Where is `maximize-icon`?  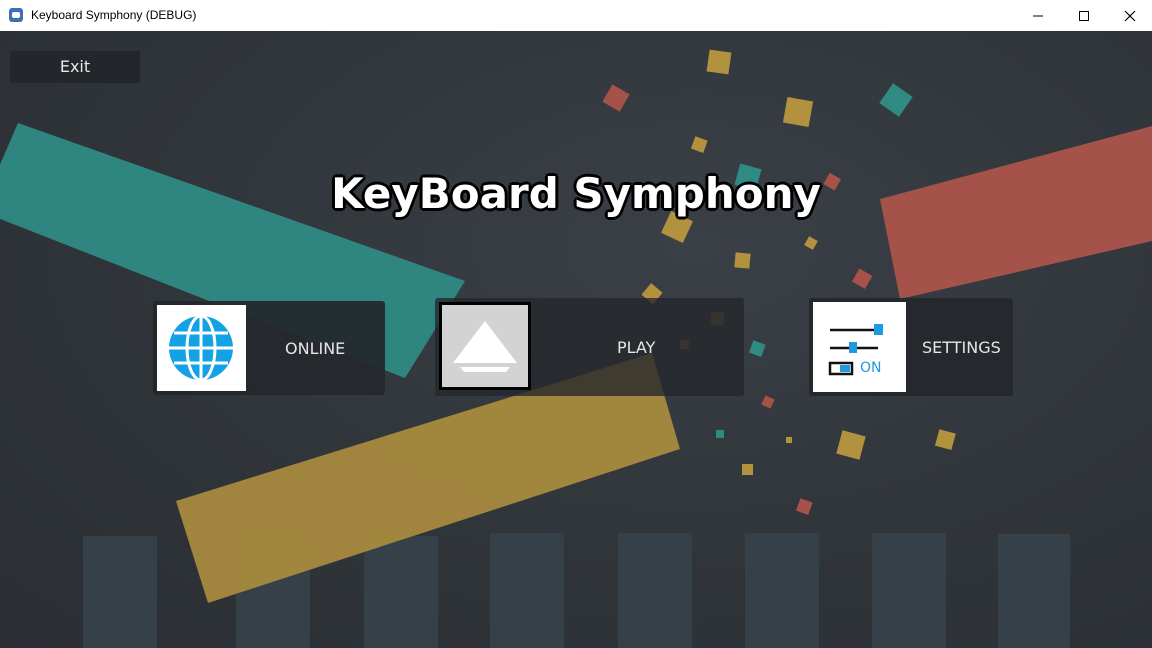 maximize-icon is located at coordinates (1084, 15).